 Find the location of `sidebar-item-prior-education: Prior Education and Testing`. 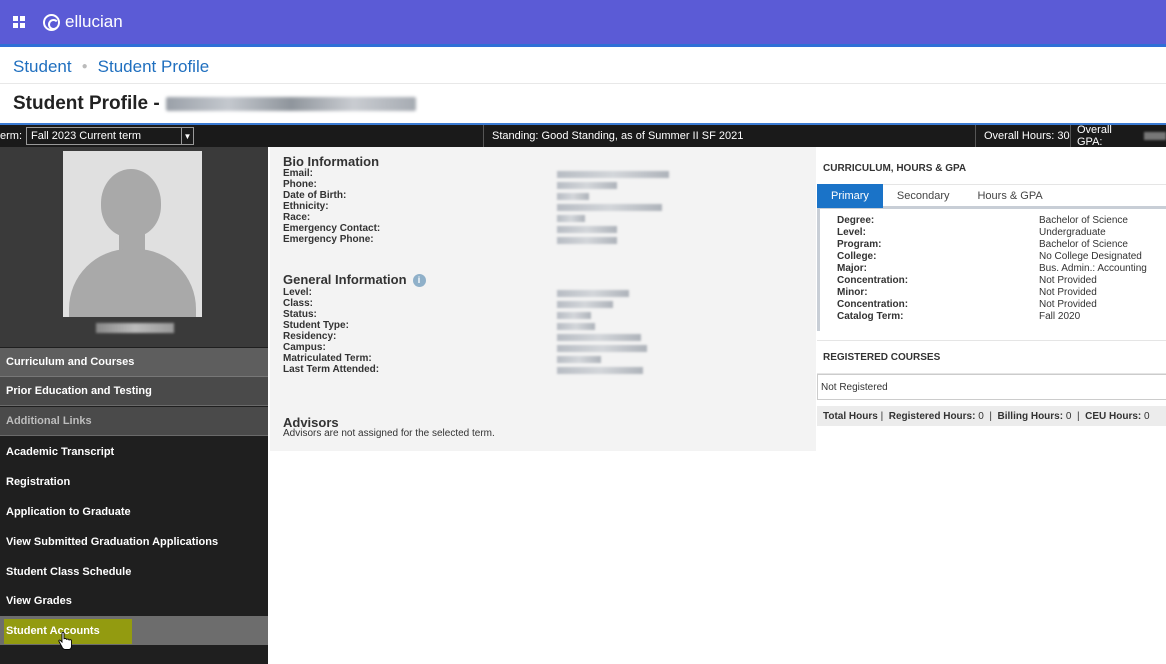

sidebar-item-prior-education: Prior Education and Testing is located at coordinates (134, 391).